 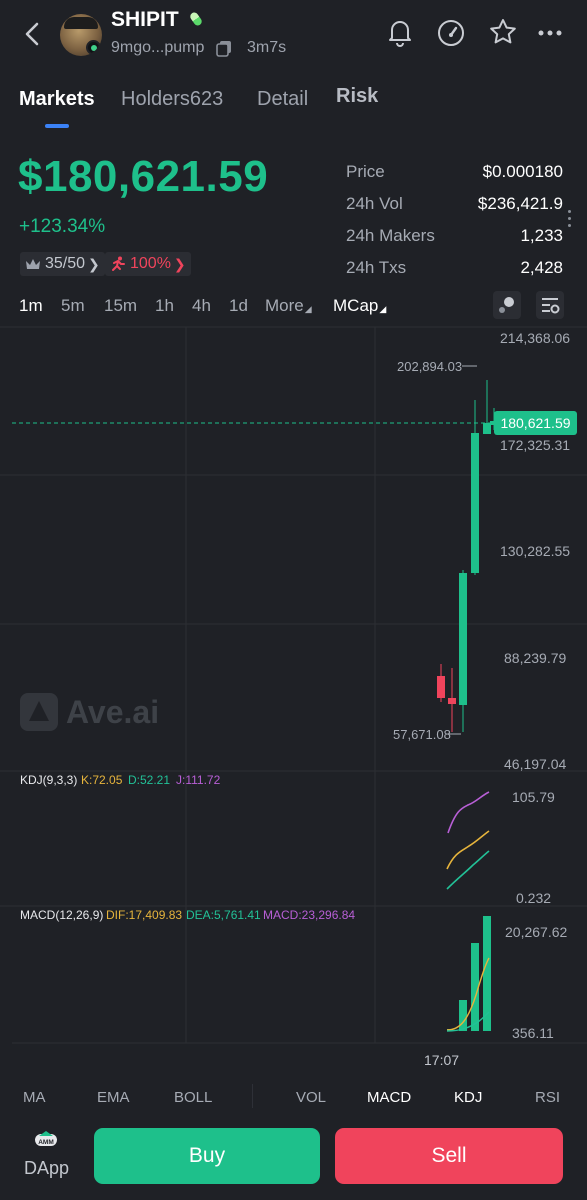 What do you see at coordinates (149, 780) in the screenshot?
I see `kdj-d-value: D:52.21` at bounding box center [149, 780].